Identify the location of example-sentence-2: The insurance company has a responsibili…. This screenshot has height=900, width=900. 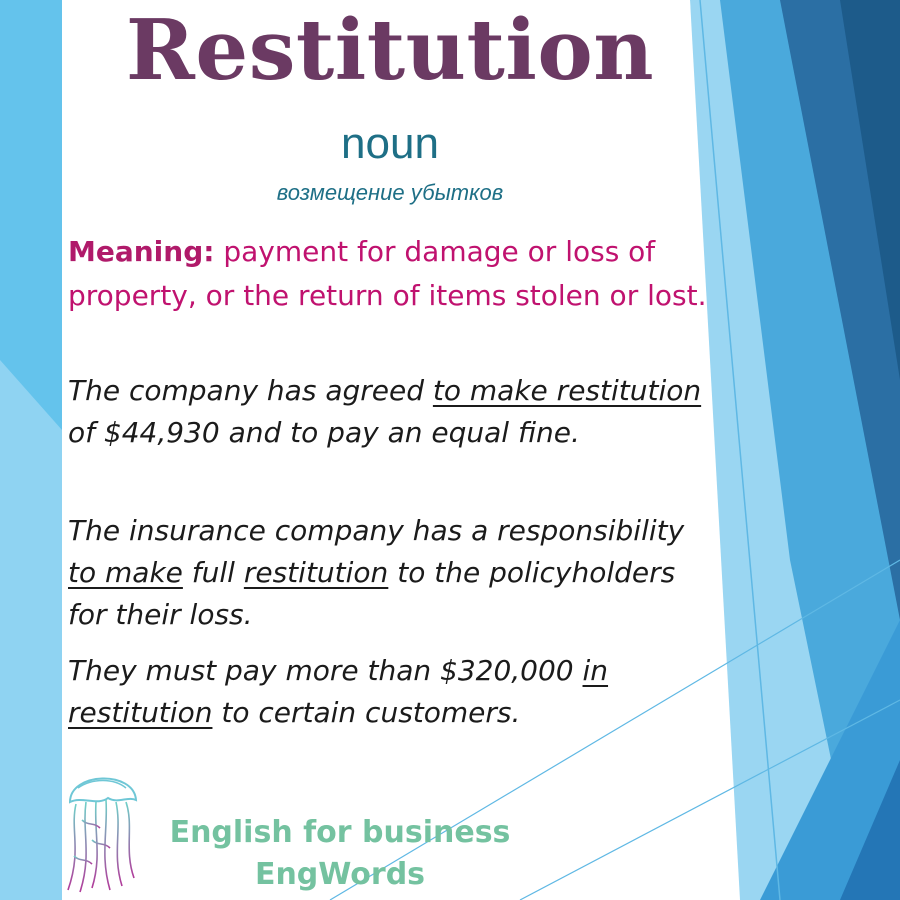
(388, 573).